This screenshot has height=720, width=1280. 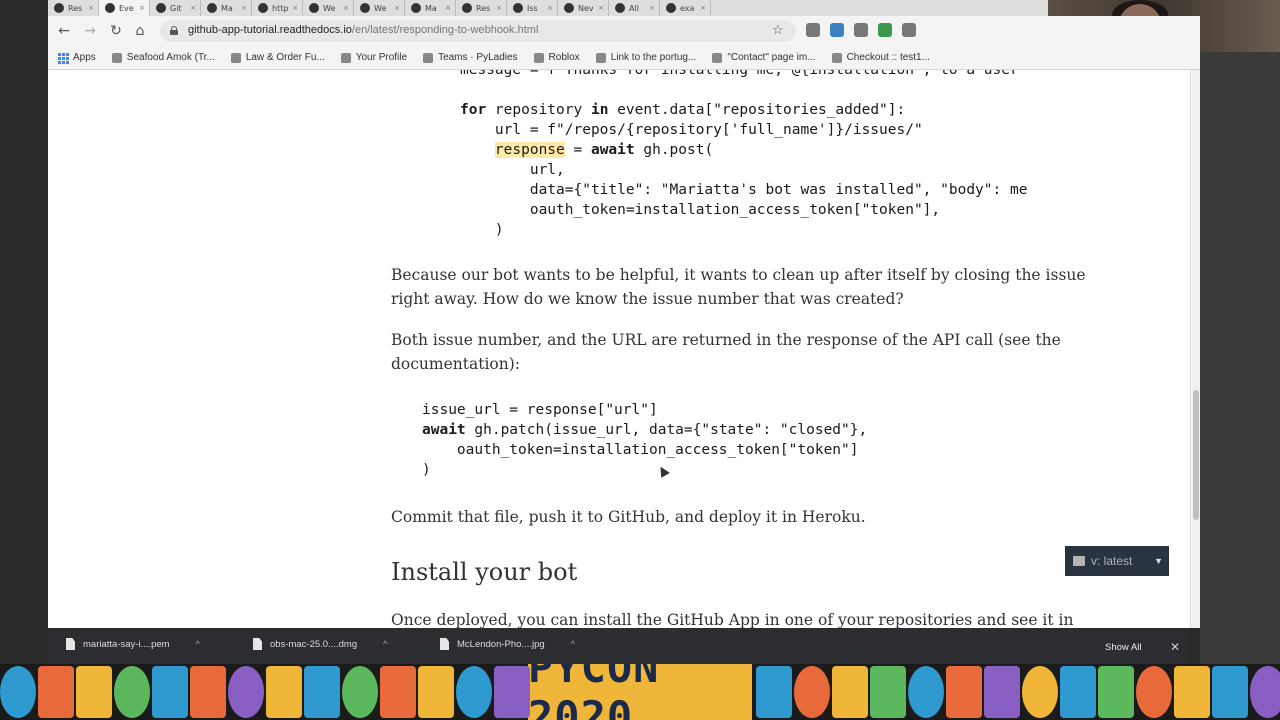 What do you see at coordinates (1195, 349) in the screenshot?
I see `page-scrollbar` at bounding box center [1195, 349].